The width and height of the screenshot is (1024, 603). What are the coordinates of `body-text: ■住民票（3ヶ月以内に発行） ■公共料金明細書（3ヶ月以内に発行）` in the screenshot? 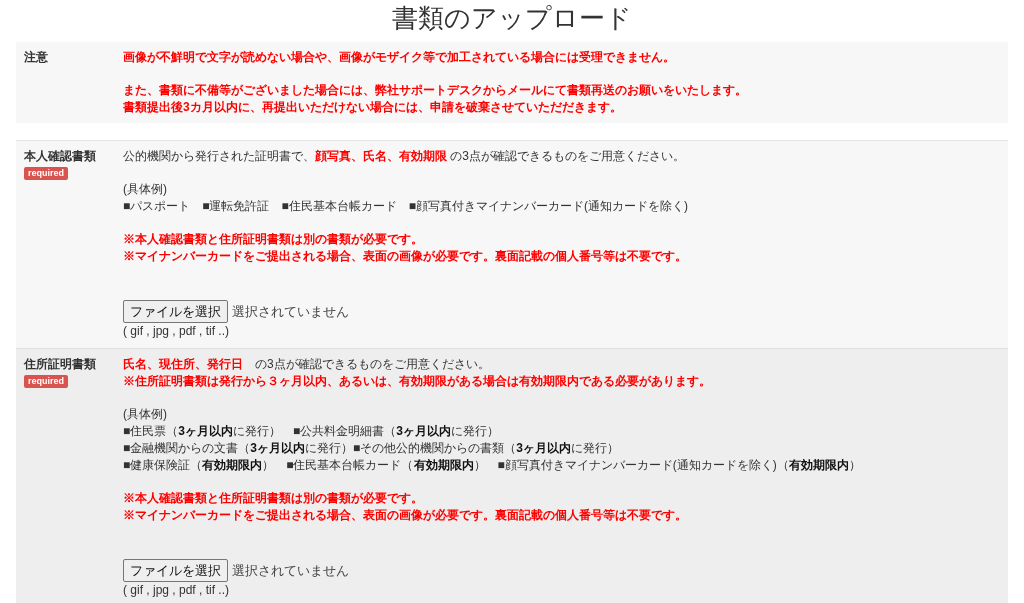 It's located at (311, 431).